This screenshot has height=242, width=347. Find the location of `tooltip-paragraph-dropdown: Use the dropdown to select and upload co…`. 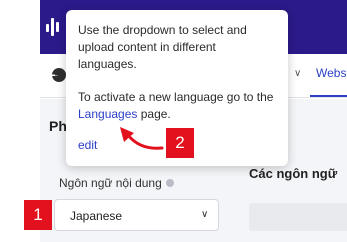

tooltip-paragraph-dropdown: Use the dropdown to select and upload co… is located at coordinates (162, 47).